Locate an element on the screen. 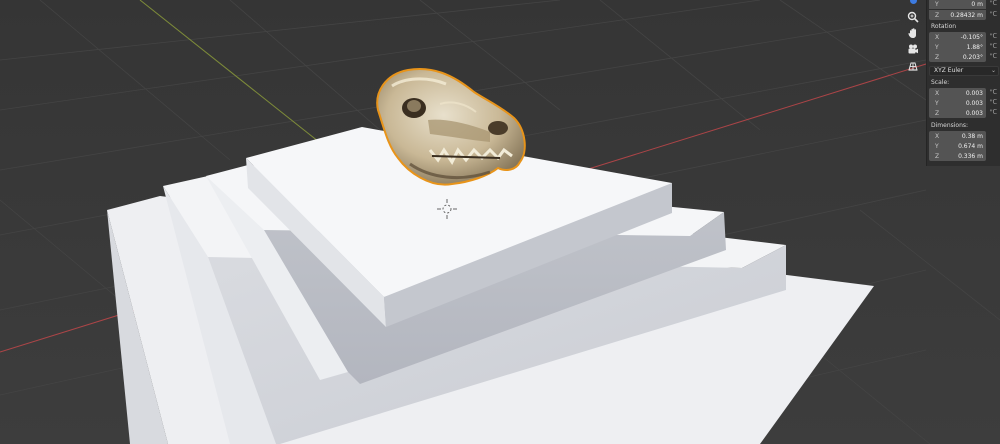  dimensions-z-value: 0.336 m is located at coordinates (970, 156).